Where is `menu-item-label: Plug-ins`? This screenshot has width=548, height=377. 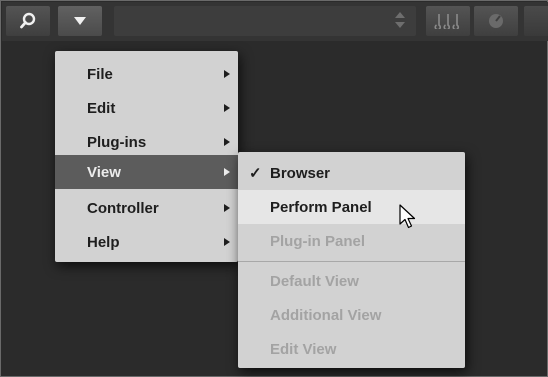 menu-item-label: Plug-ins is located at coordinates (117, 142).